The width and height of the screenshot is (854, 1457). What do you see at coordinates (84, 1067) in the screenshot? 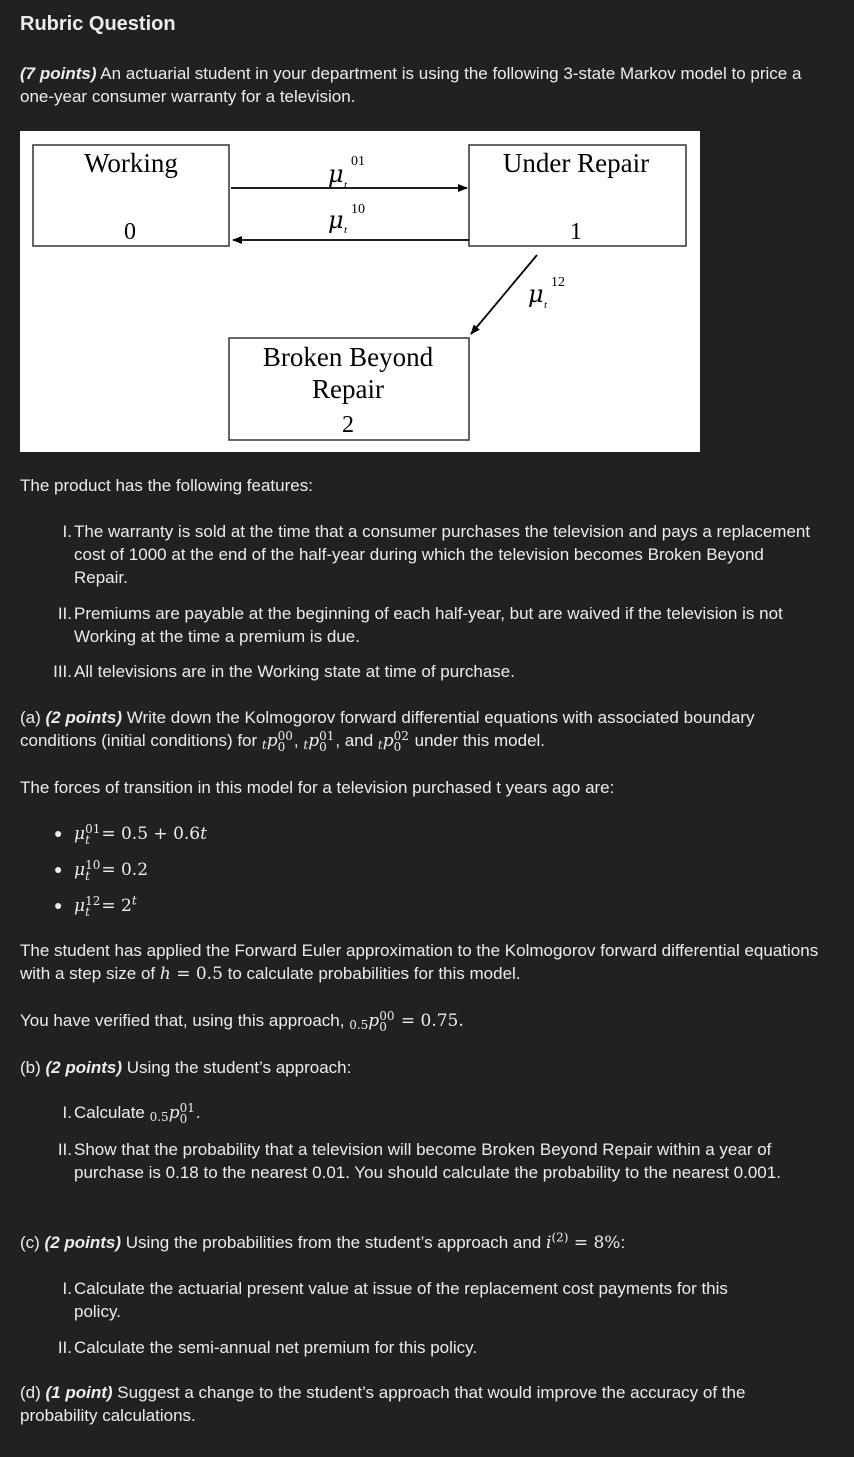
I see `part-b-points: (2 points)` at bounding box center [84, 1067].